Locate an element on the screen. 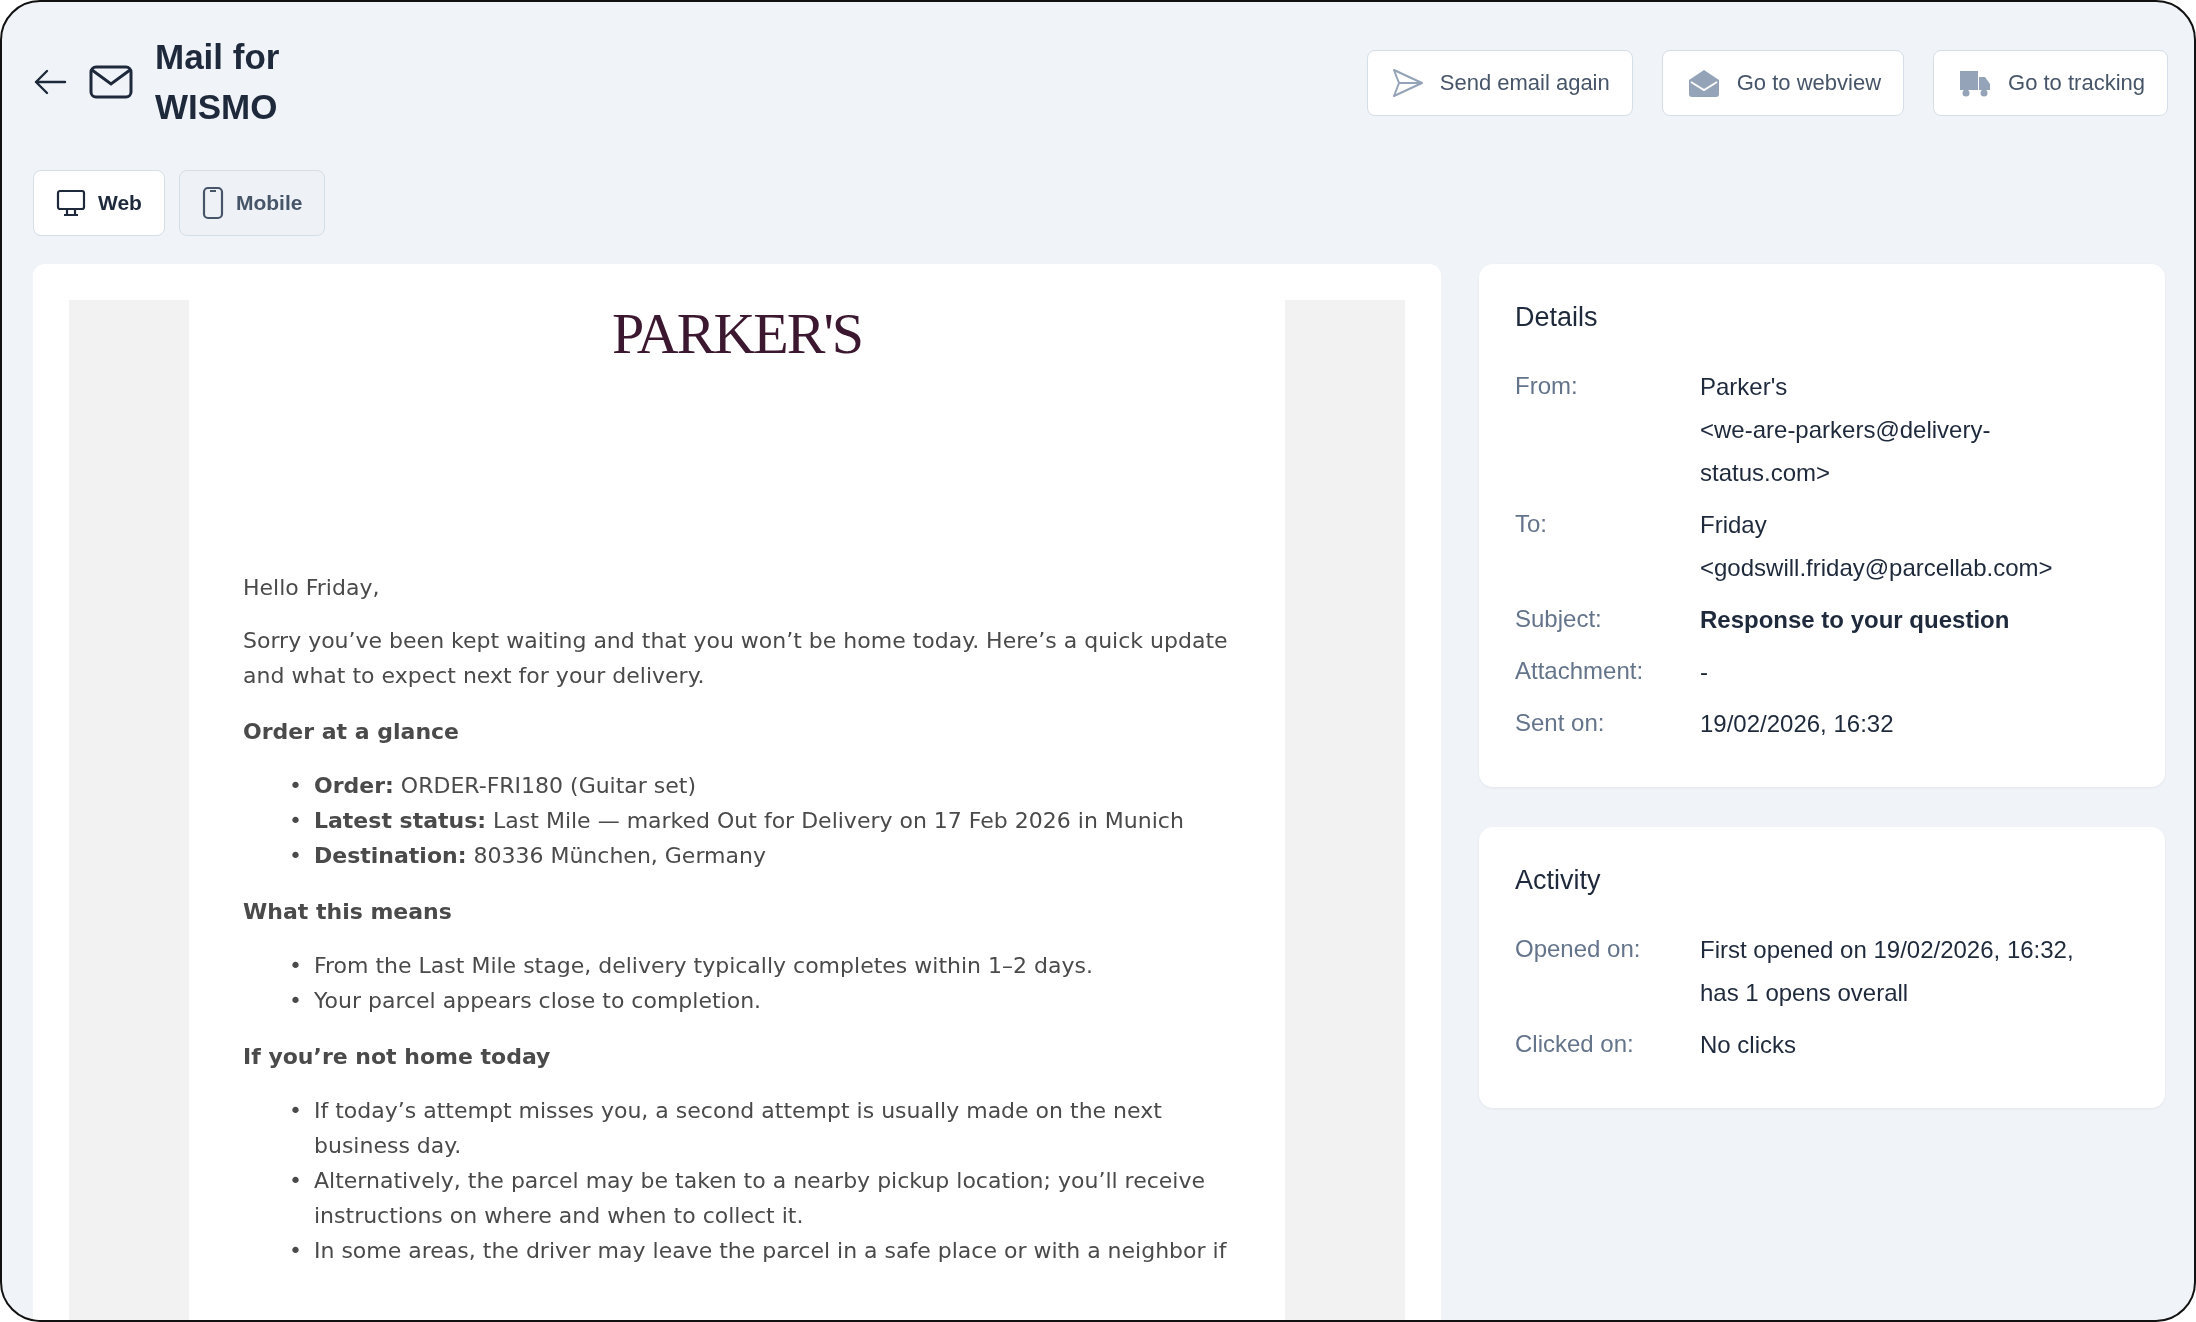 The height and width of the screenshot is (1322, 2196). email-bullet-item: Destination: 80336 München, Germany is located at coordinates (540, 856).